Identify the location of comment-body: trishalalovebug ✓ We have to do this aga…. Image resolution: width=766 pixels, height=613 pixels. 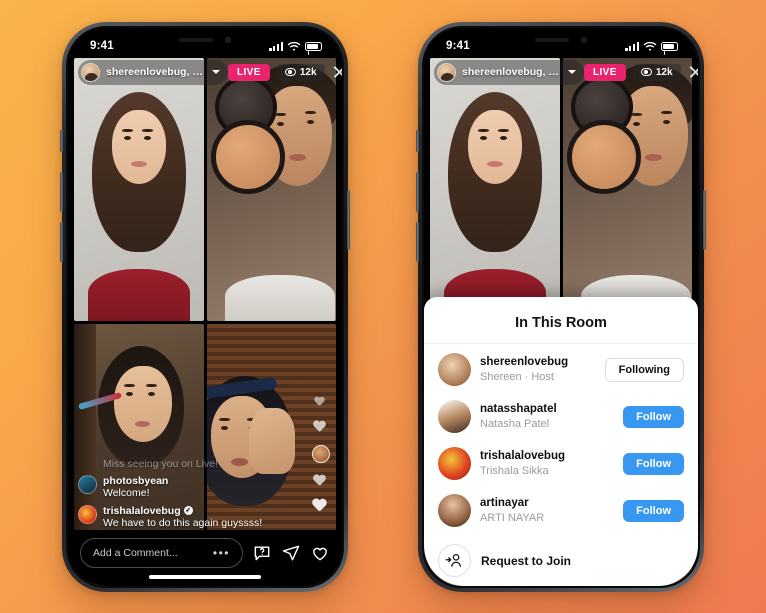
(182, 517).